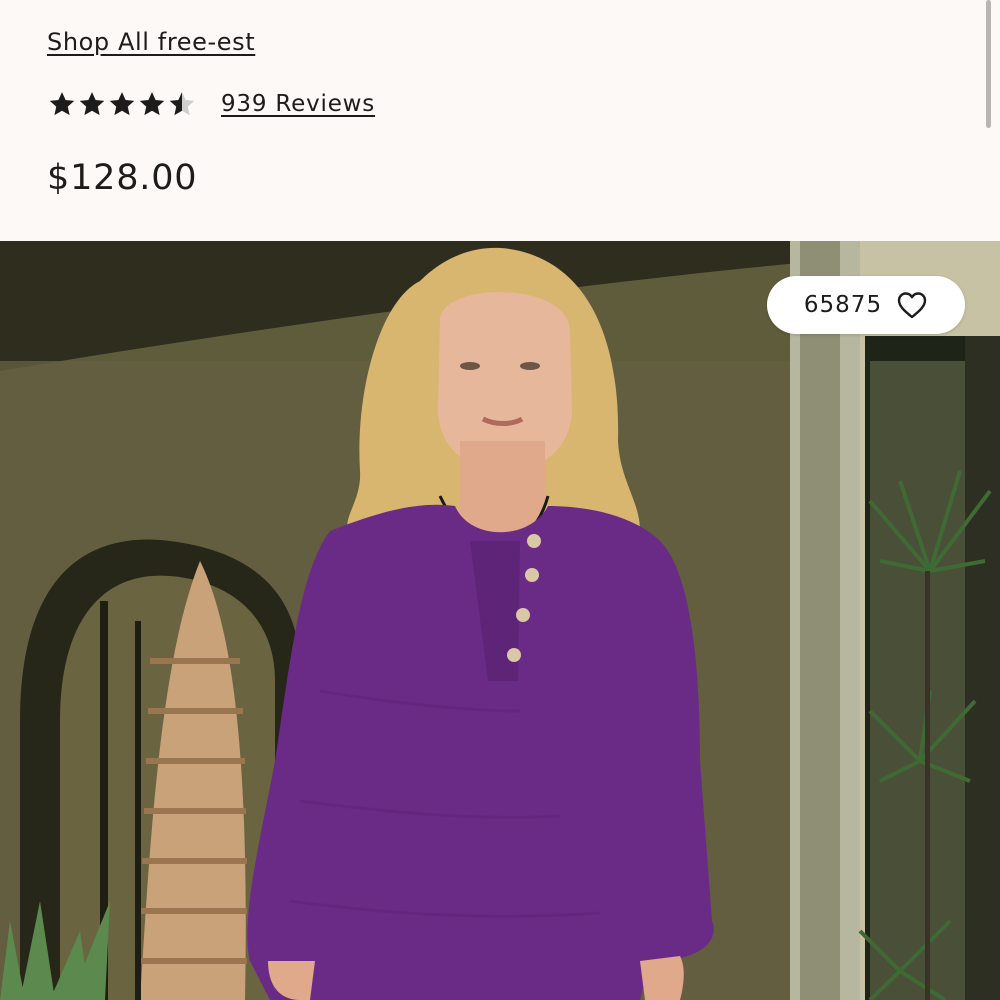 This screenshot has height=1000, width=1000. What do you see at coordinates (912, 305) in the screenshot?
I see `heart-outline-icon` at bounding box center [912, 305].